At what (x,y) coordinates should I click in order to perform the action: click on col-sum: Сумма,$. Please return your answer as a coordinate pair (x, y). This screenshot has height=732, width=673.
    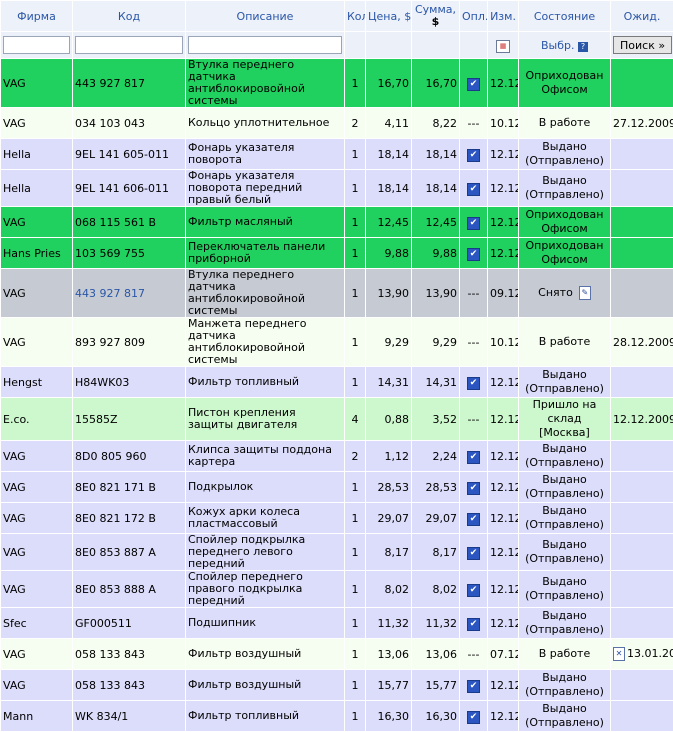
    Looking at the image, I should click on (436, 16).